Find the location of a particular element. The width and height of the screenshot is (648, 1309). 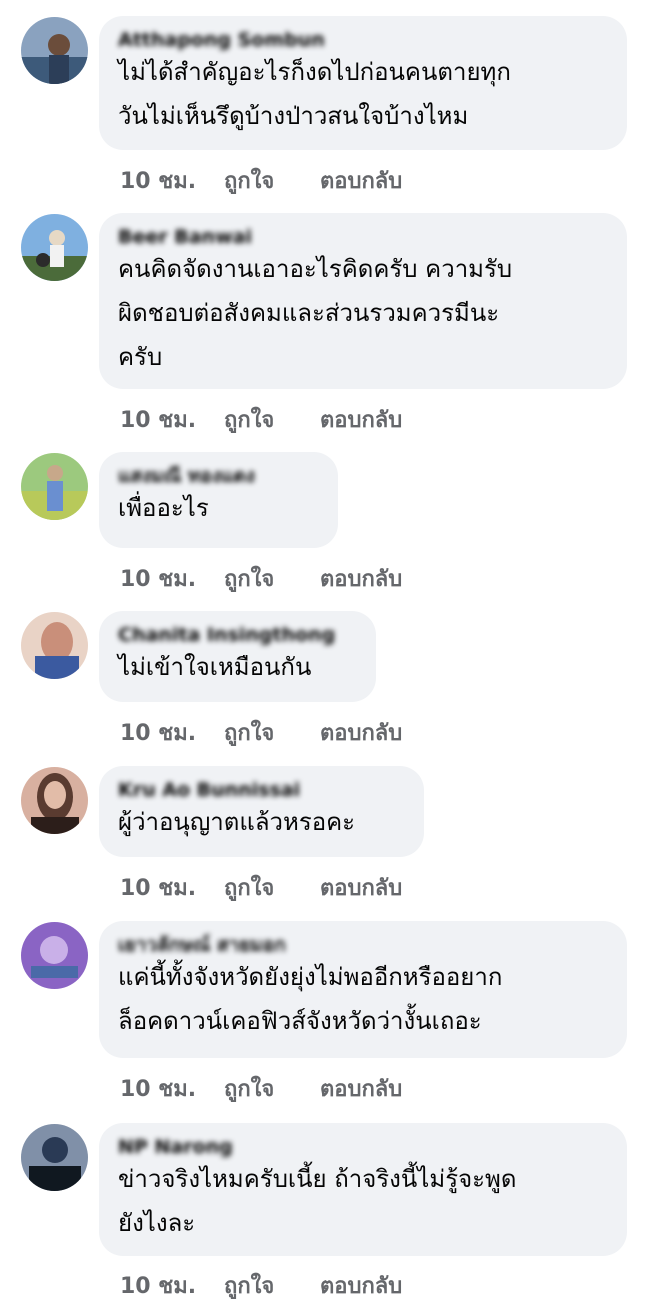

comment-author: Chanita Insingthong is located at coordinates (238, 635).